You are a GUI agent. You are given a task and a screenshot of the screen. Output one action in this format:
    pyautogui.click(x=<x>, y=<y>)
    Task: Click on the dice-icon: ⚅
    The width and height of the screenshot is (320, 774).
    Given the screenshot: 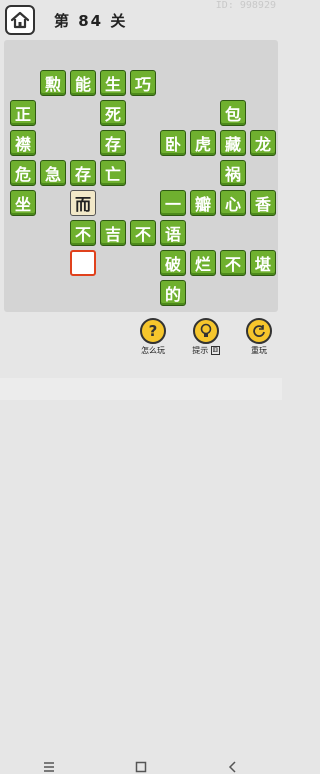 What is the action you would take?
    pyautogui.click(x=215, y=350)
    